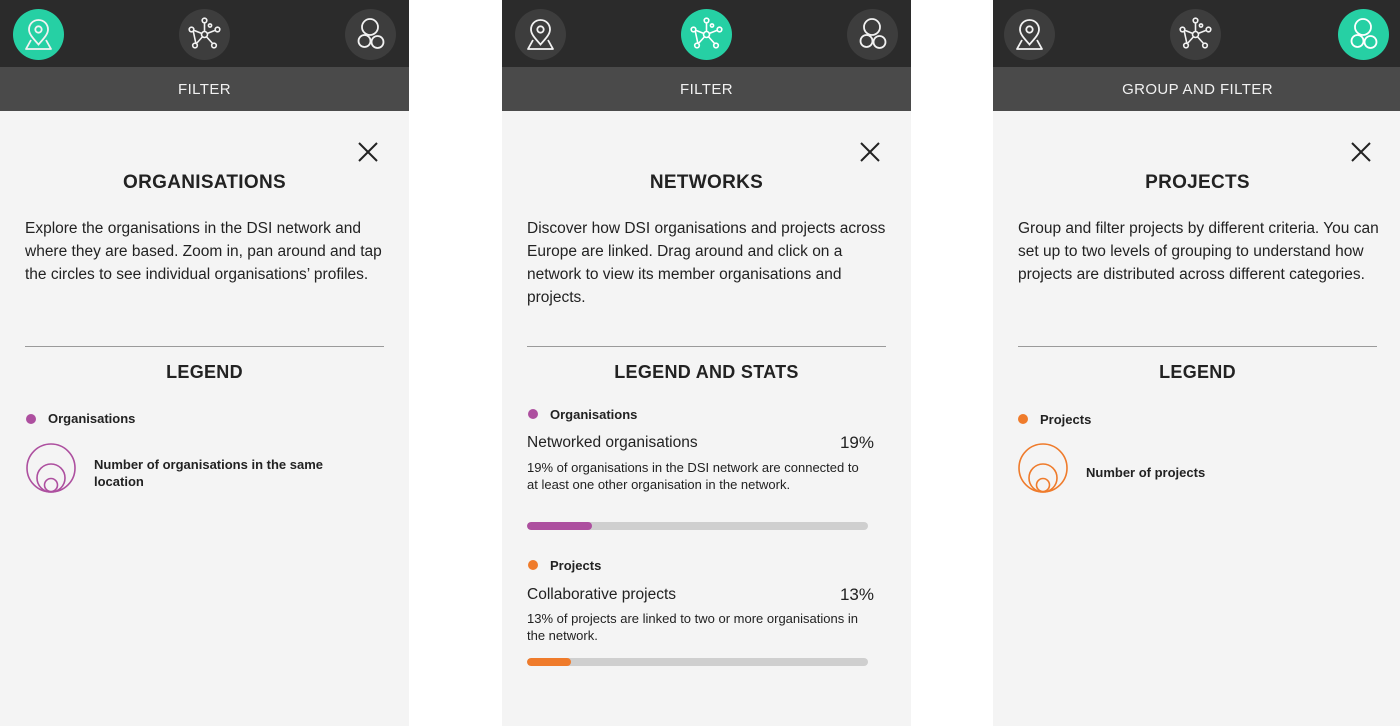 The image size is (1400, 726). Describe the element at coordinates (1066, 419) in the screenshot. I see `legend-projects-label: Projects` at that location.